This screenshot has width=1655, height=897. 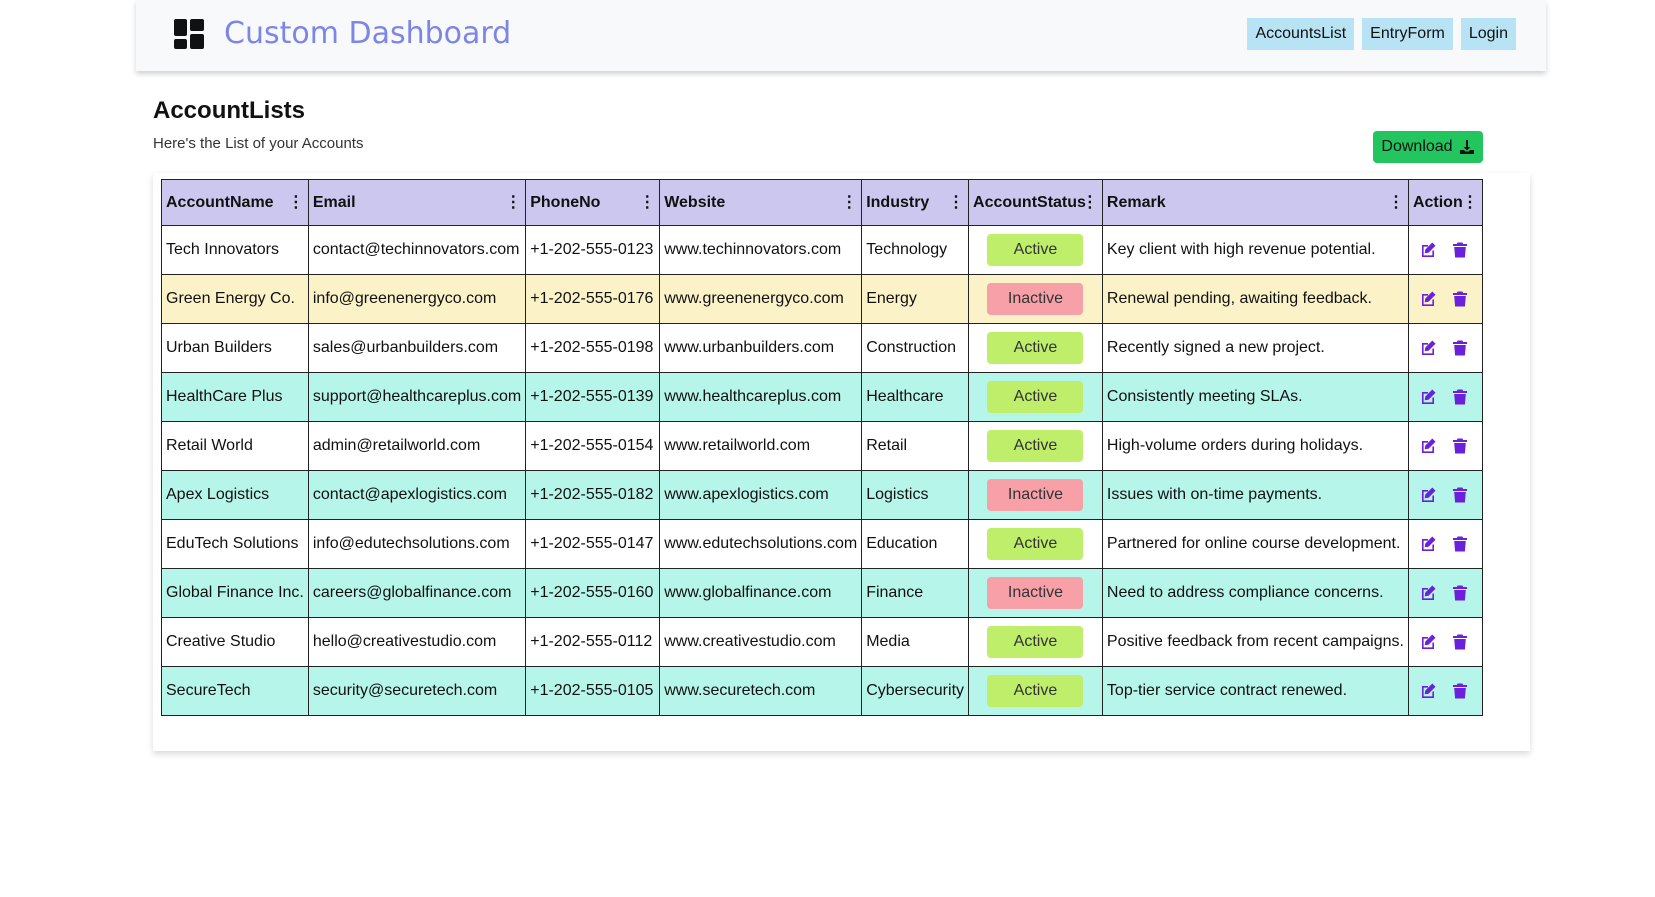 What do you see at coordinates (1466, 147) in the screenshot?
I see `download-icon` at bounding box center [1466, 147].